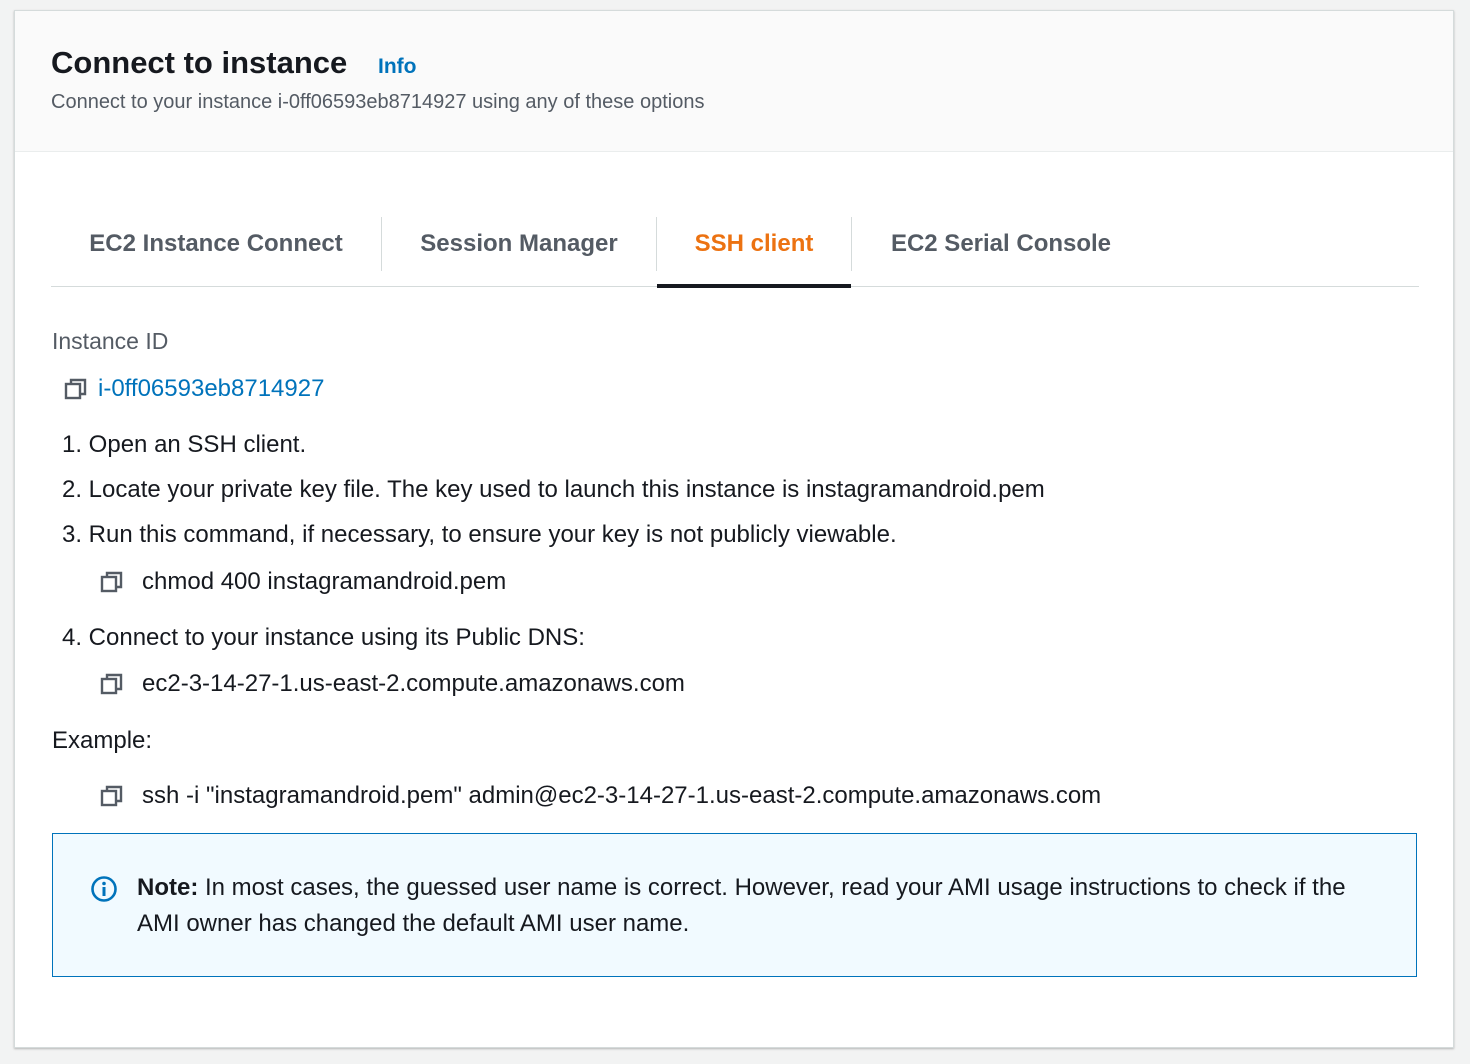 The height and width of the screenshot is (1064, 1470). Describe the element at coordinates (184, 444) in the screenshot. I see `step-1: 1. Open an SSH client.` at that location.